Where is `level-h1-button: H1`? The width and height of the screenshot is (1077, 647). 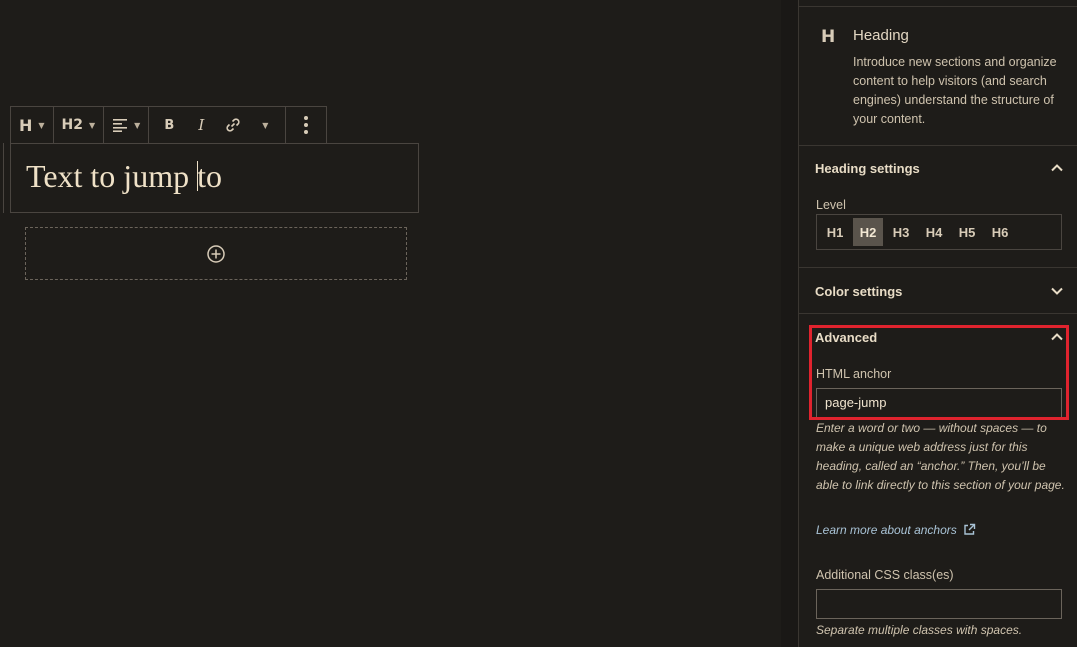 level-h1-button: H1 is located at coordinates (835, 232).